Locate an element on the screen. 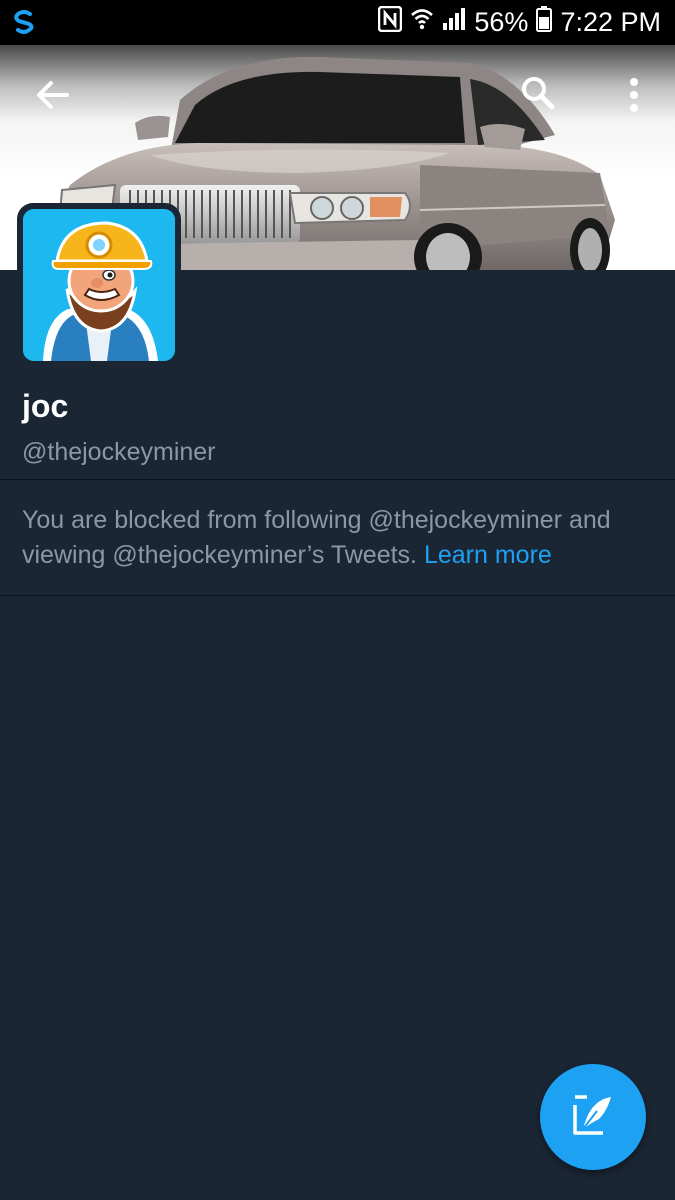 The width and height of the screenshot is (675, 1200). compose-tweet-button is located at coordinates (593, 1117).